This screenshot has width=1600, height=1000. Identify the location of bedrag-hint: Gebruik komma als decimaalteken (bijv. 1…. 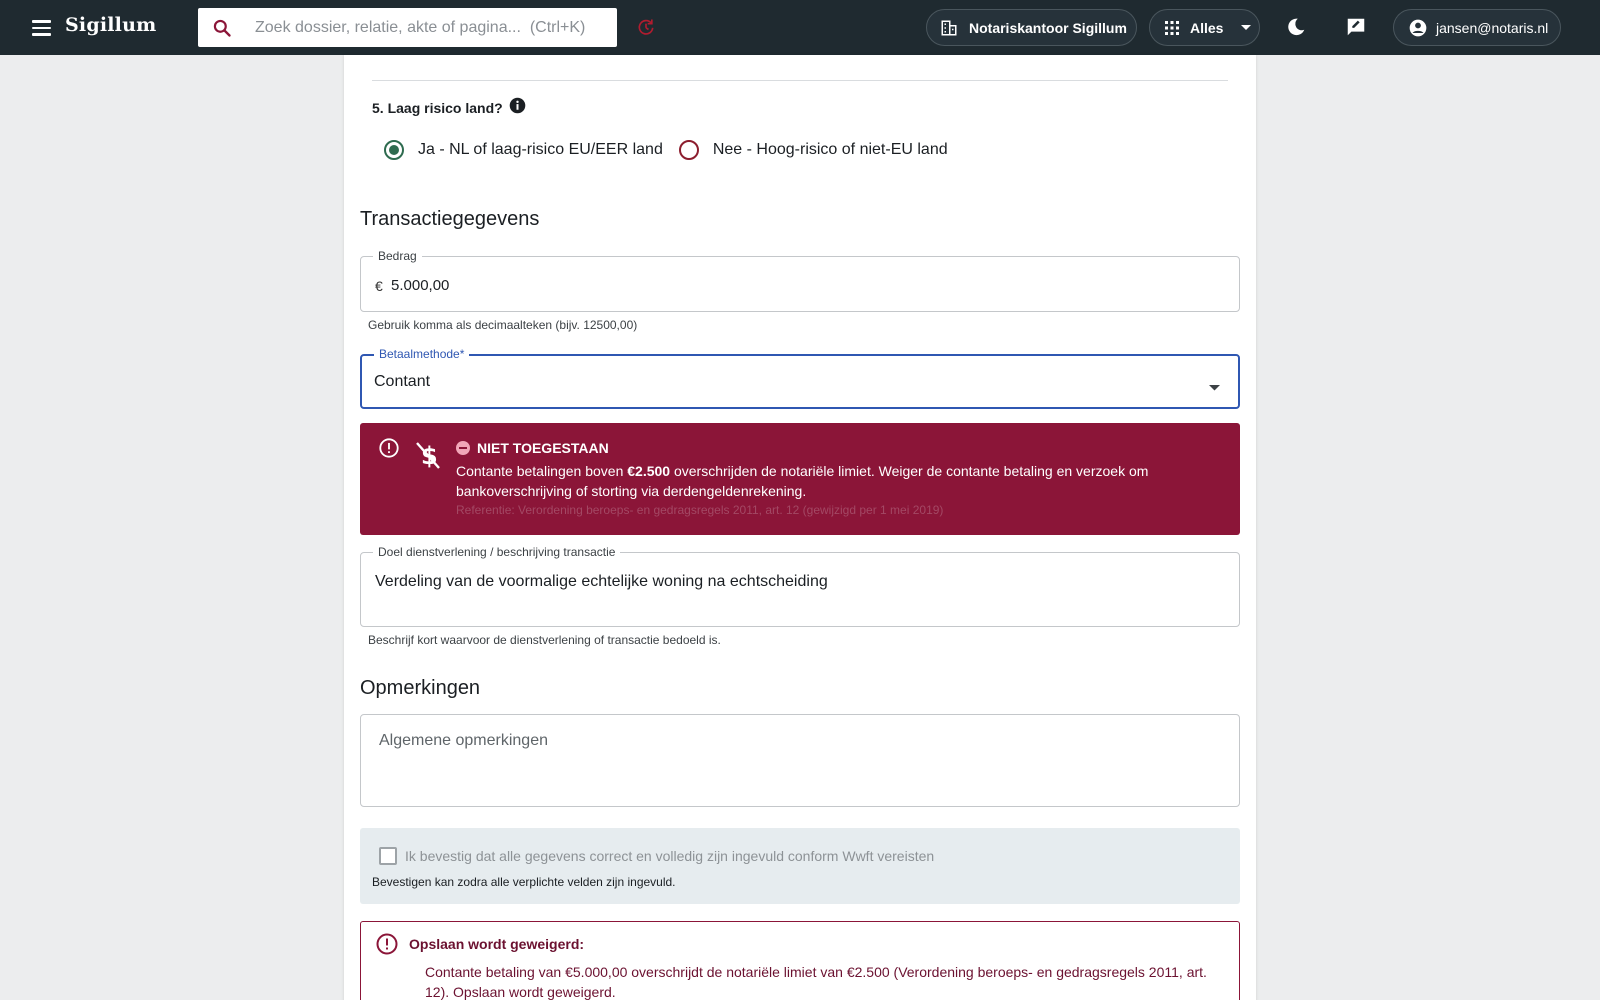
(503, 325).